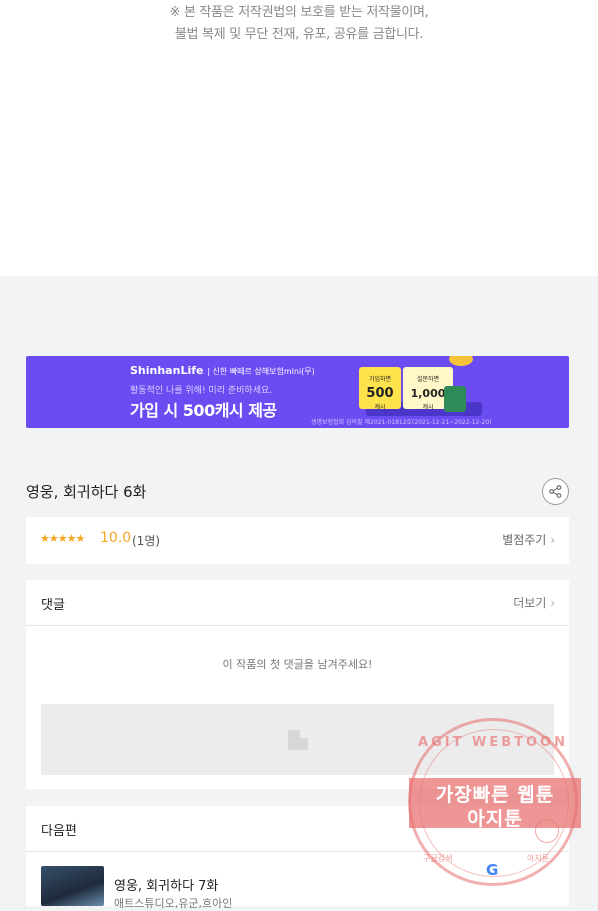  I want to click on banner-headline: 가입 시 500캐시 제공, so click(203, 410).